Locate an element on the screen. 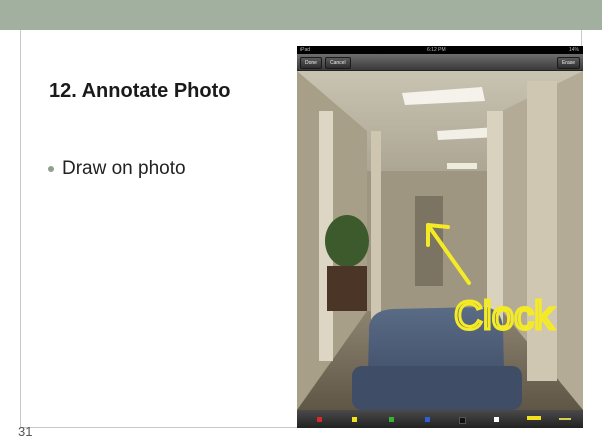 The image size is (602, 444). slide-title: 12. Annotate Photo is located at coordinates (140, 91).